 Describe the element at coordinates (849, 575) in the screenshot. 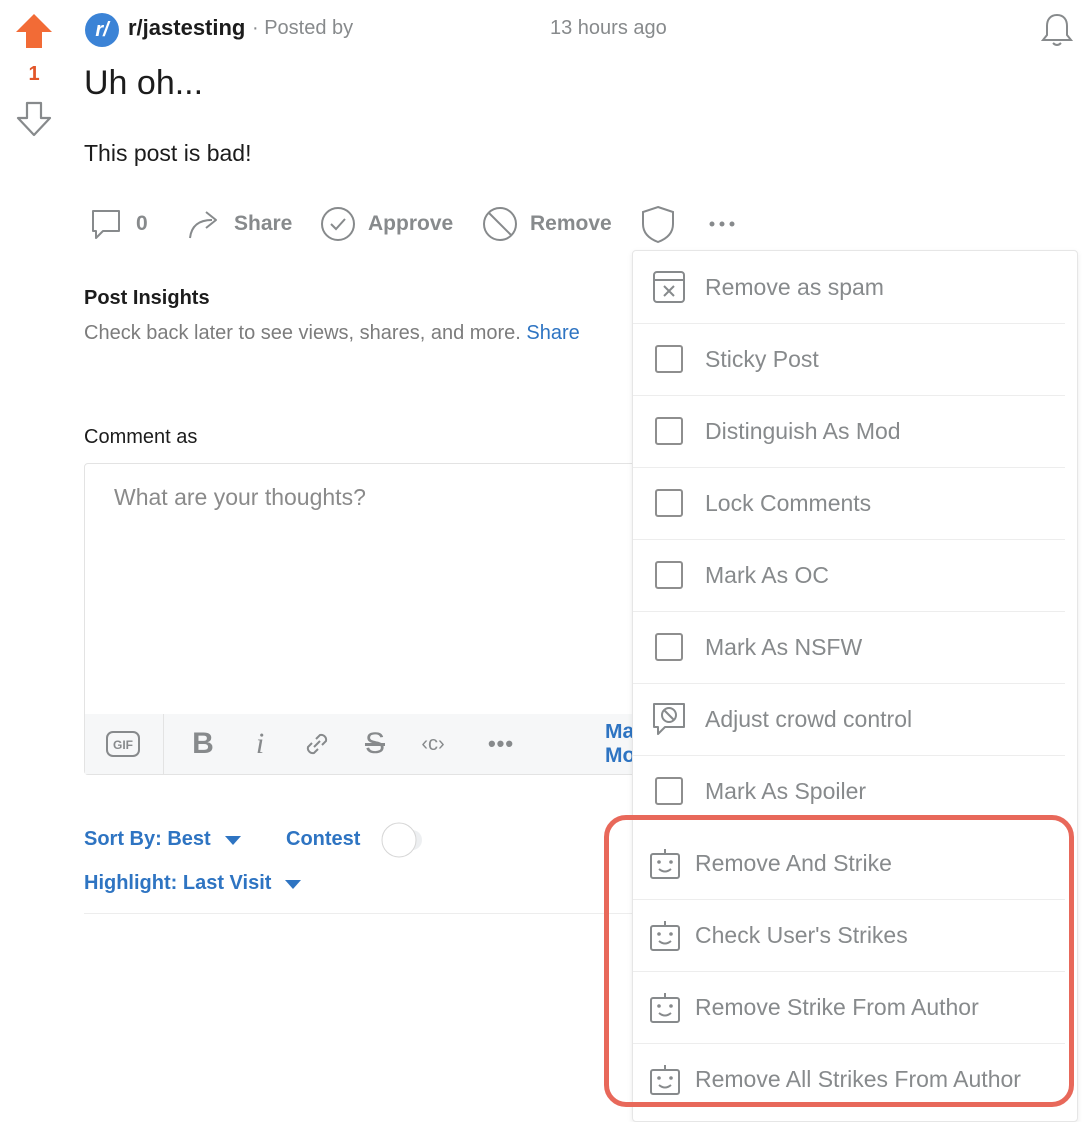

I see `menu-item-mark-as-oc: Mark As OC` at that location.